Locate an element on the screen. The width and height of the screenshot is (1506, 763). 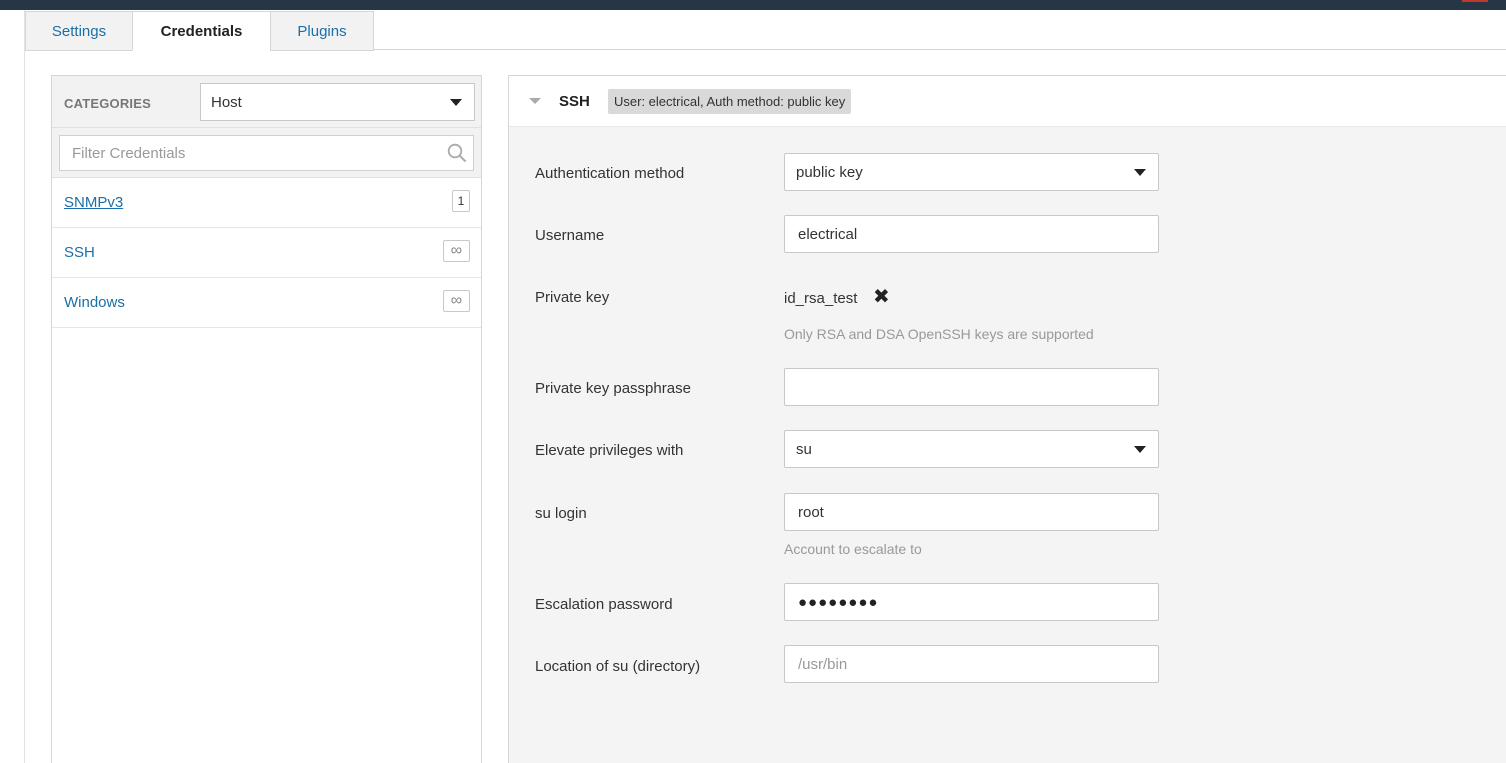
su-login-label: su login is located at coordinates (561, 513).